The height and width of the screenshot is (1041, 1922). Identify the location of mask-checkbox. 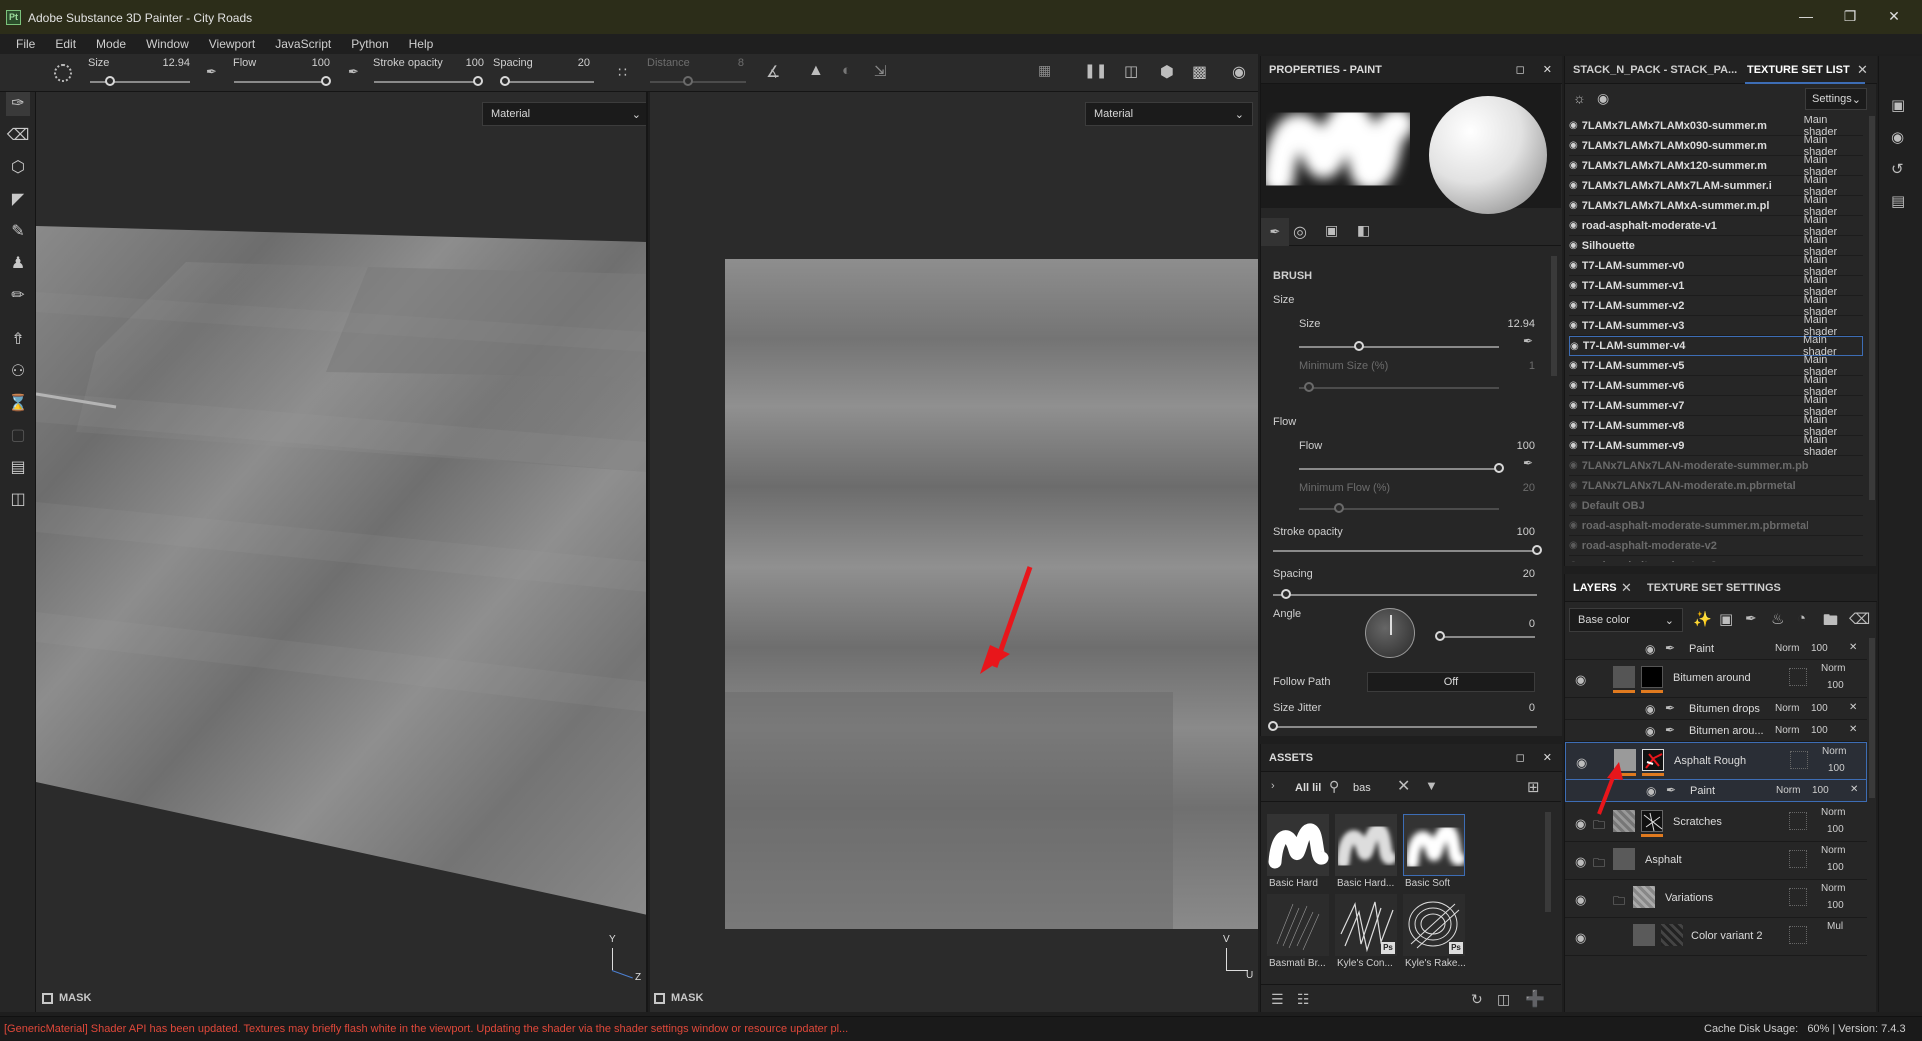
(47, 998).